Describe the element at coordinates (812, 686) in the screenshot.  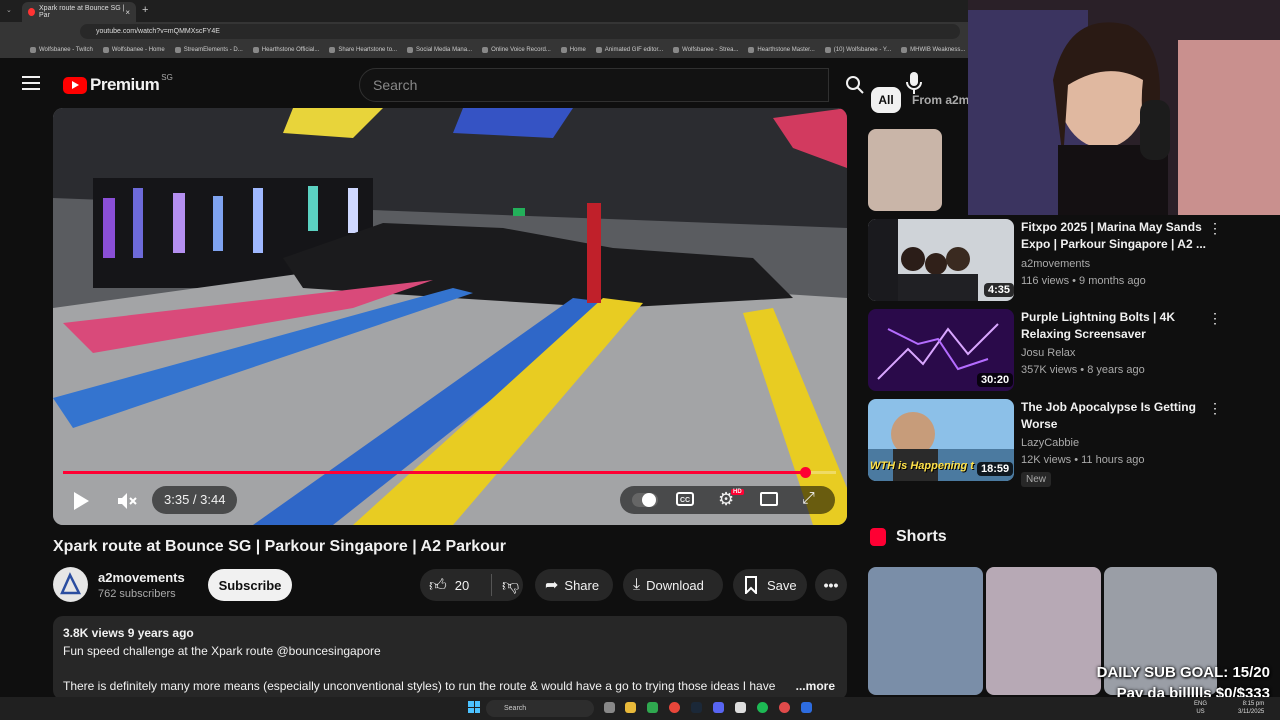
I see `show-more-link: ...more` at that location.